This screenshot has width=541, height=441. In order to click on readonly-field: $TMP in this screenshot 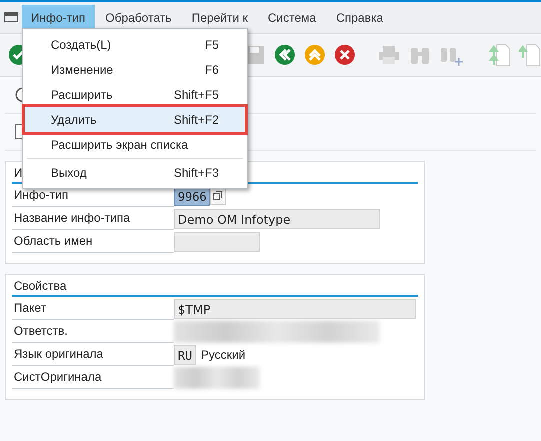, I will do `click(295, 308)`.